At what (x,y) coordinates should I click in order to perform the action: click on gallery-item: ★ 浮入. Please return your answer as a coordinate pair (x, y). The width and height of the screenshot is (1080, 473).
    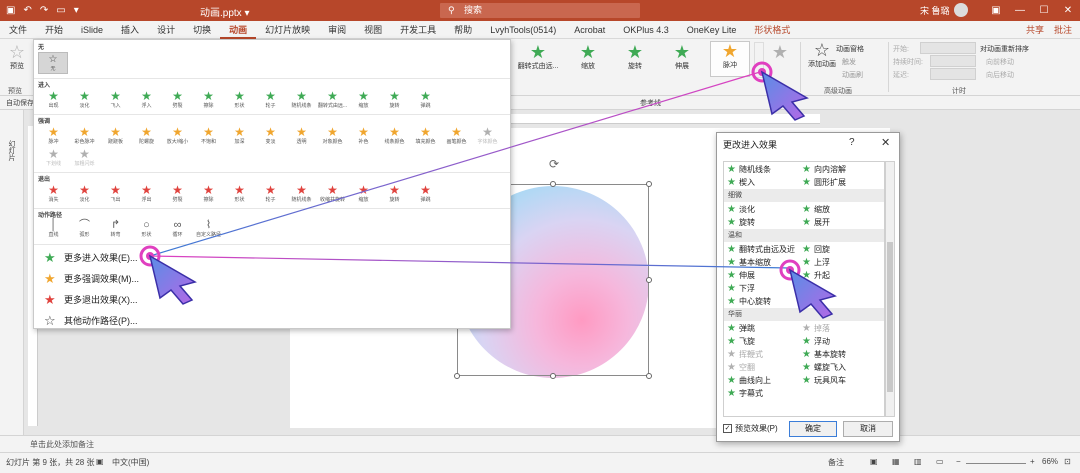
    Looking at the image, I should click on (146, 99).